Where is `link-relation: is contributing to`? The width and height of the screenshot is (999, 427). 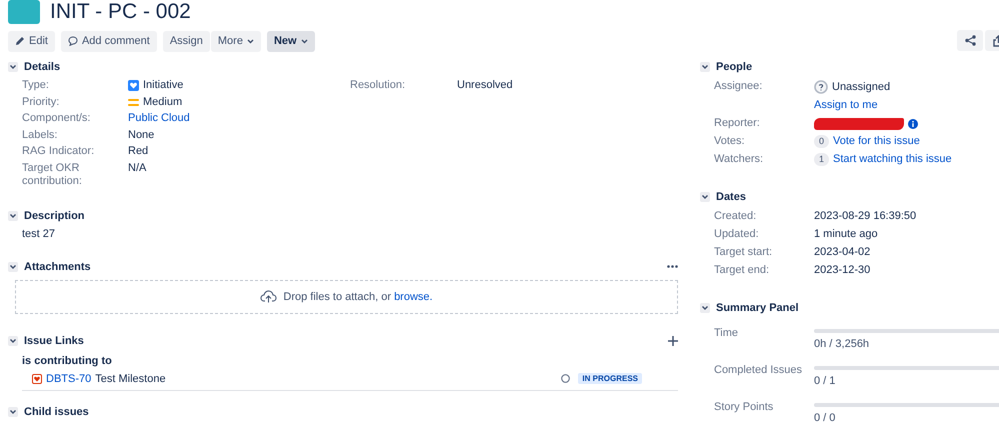 link-relation: is contributing to is located at coordinates (67, 360).